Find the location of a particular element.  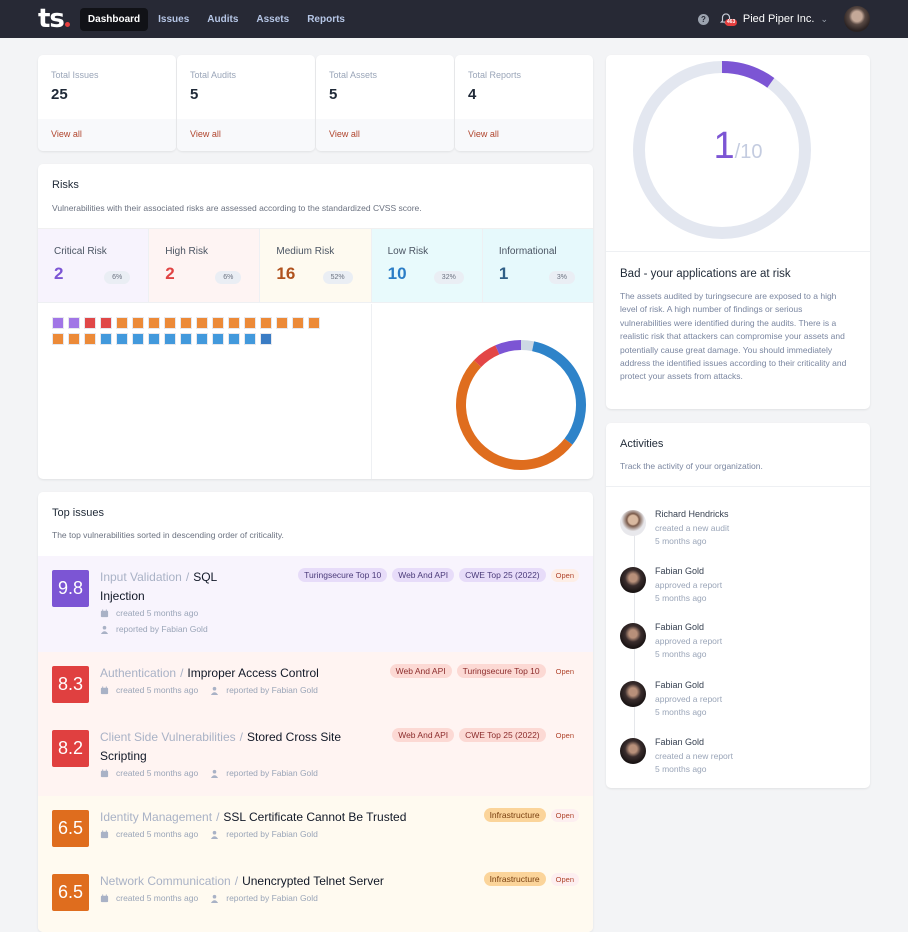

cvss-score: 8.3 is located at coordinates (70, 684).